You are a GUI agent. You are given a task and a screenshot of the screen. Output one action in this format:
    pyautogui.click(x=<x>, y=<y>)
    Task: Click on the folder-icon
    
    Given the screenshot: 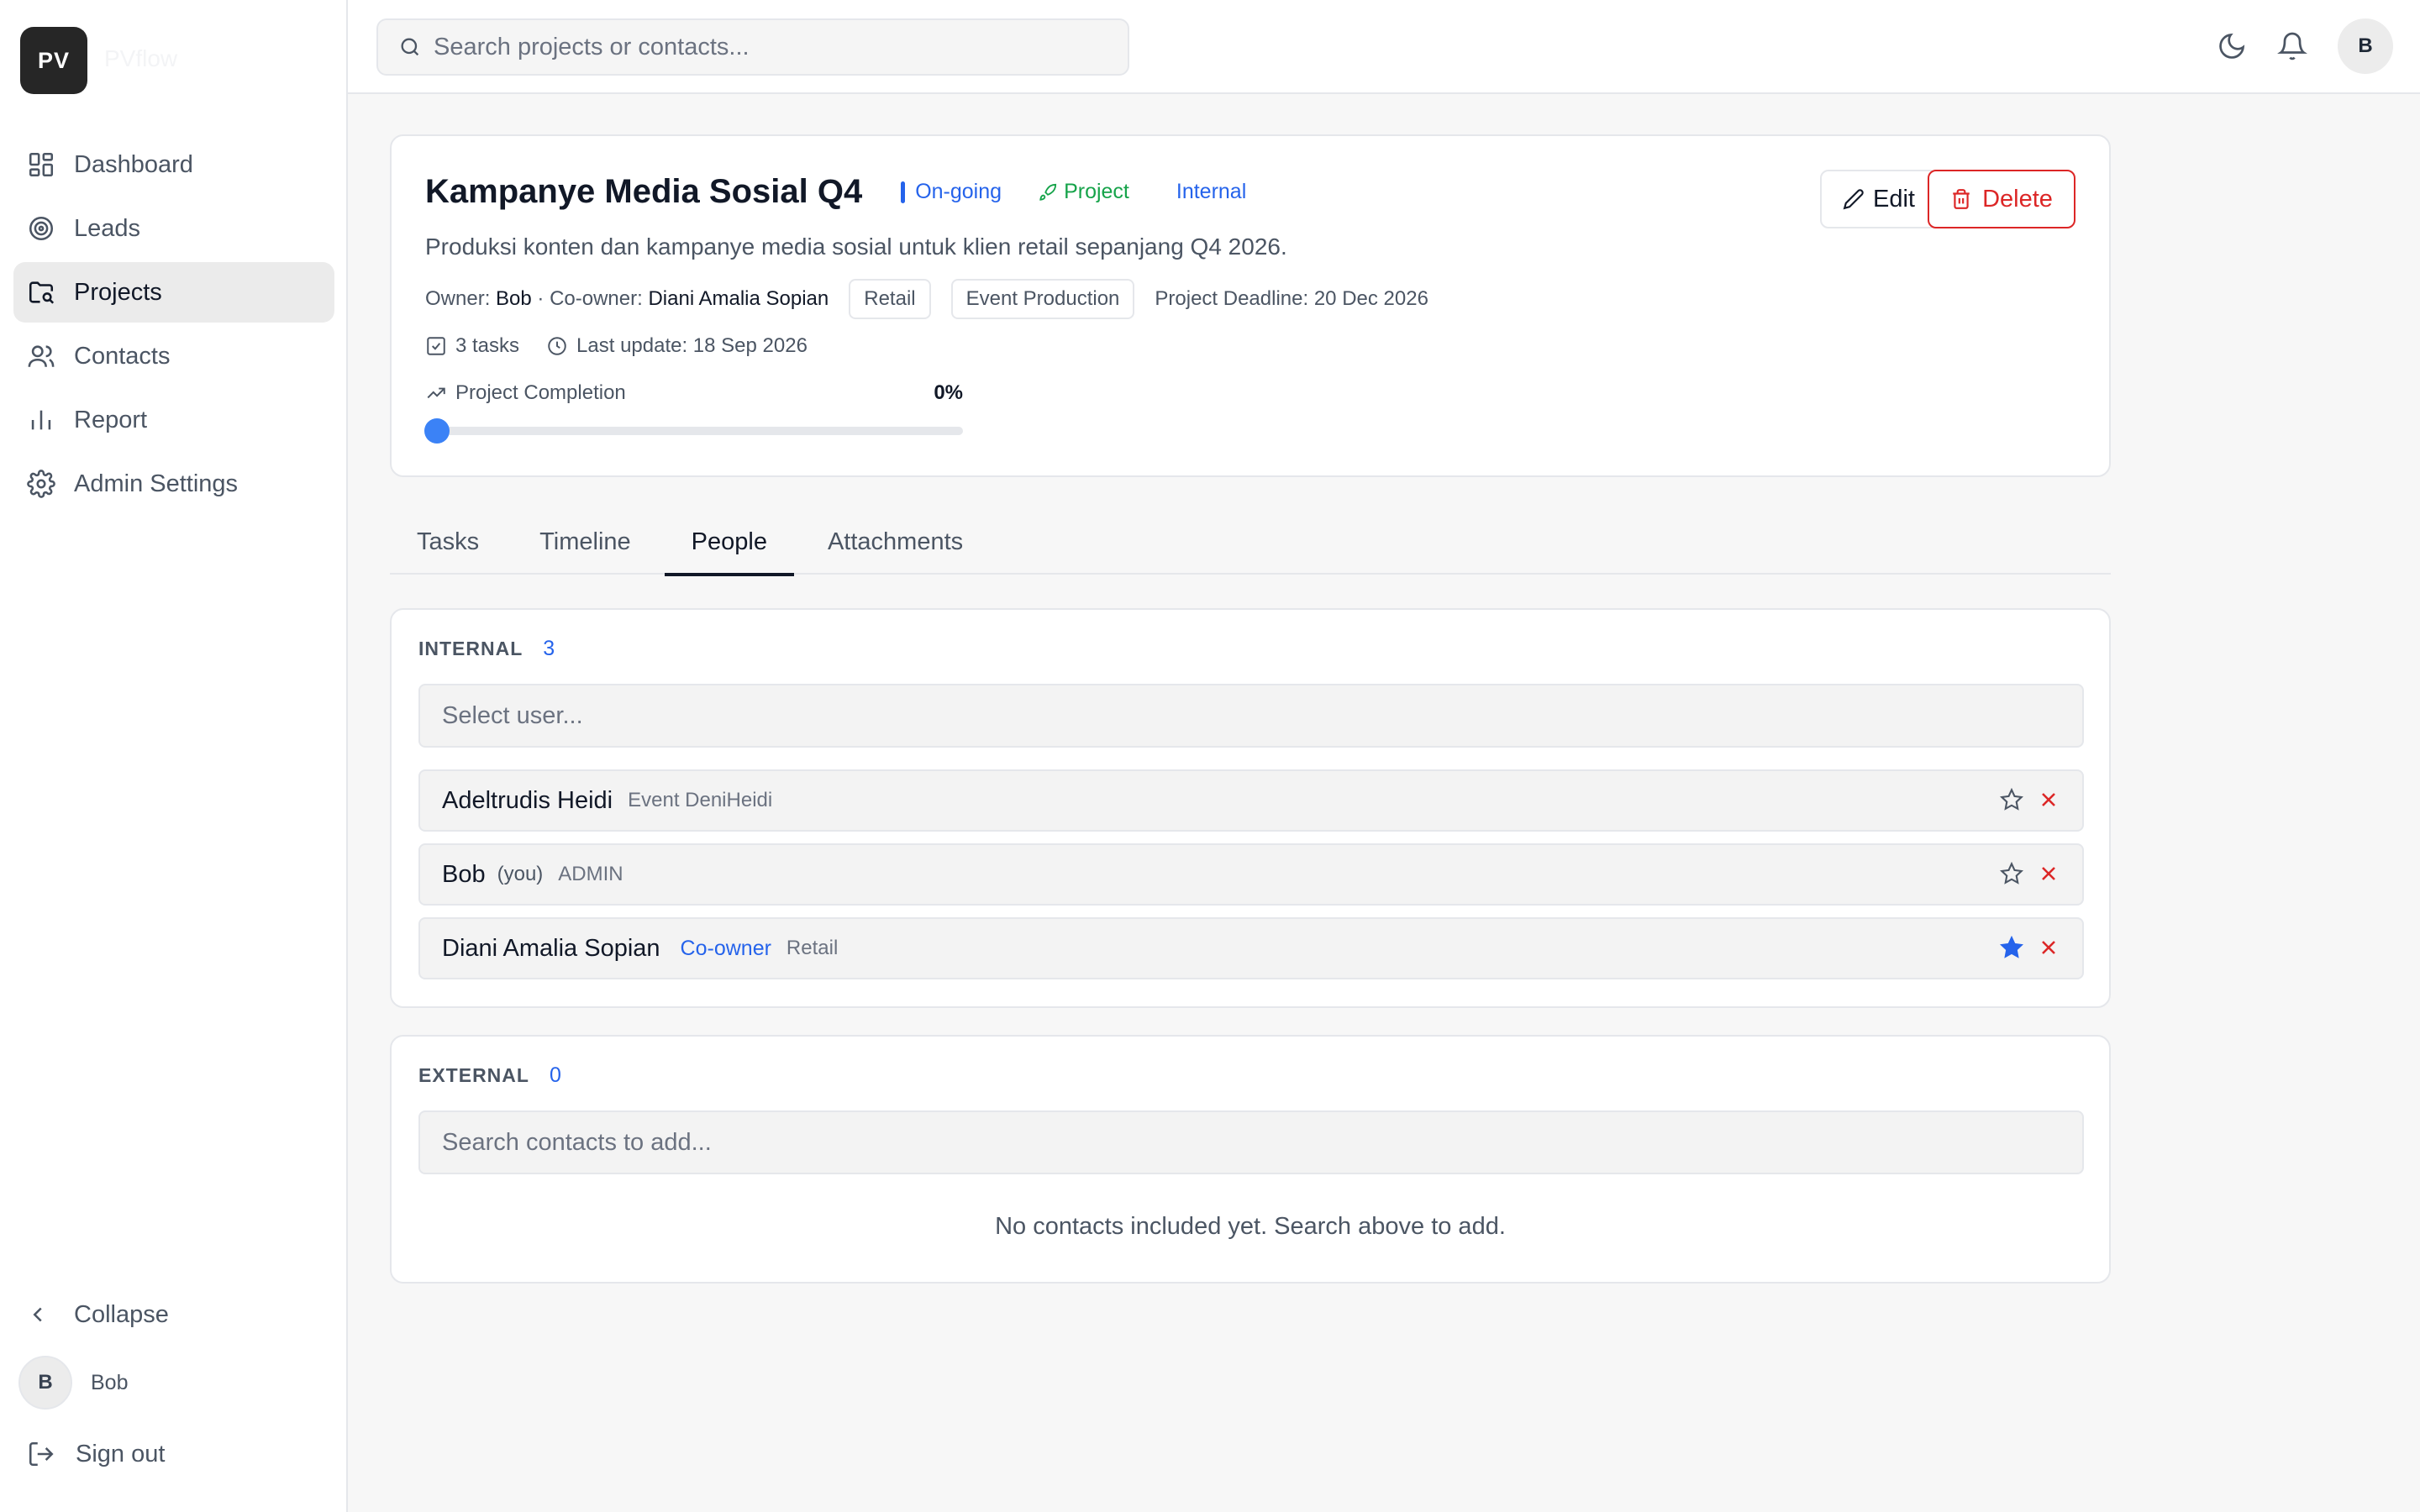 What is the action you would take?
    pyautogui.click(x=42, y=292)
    